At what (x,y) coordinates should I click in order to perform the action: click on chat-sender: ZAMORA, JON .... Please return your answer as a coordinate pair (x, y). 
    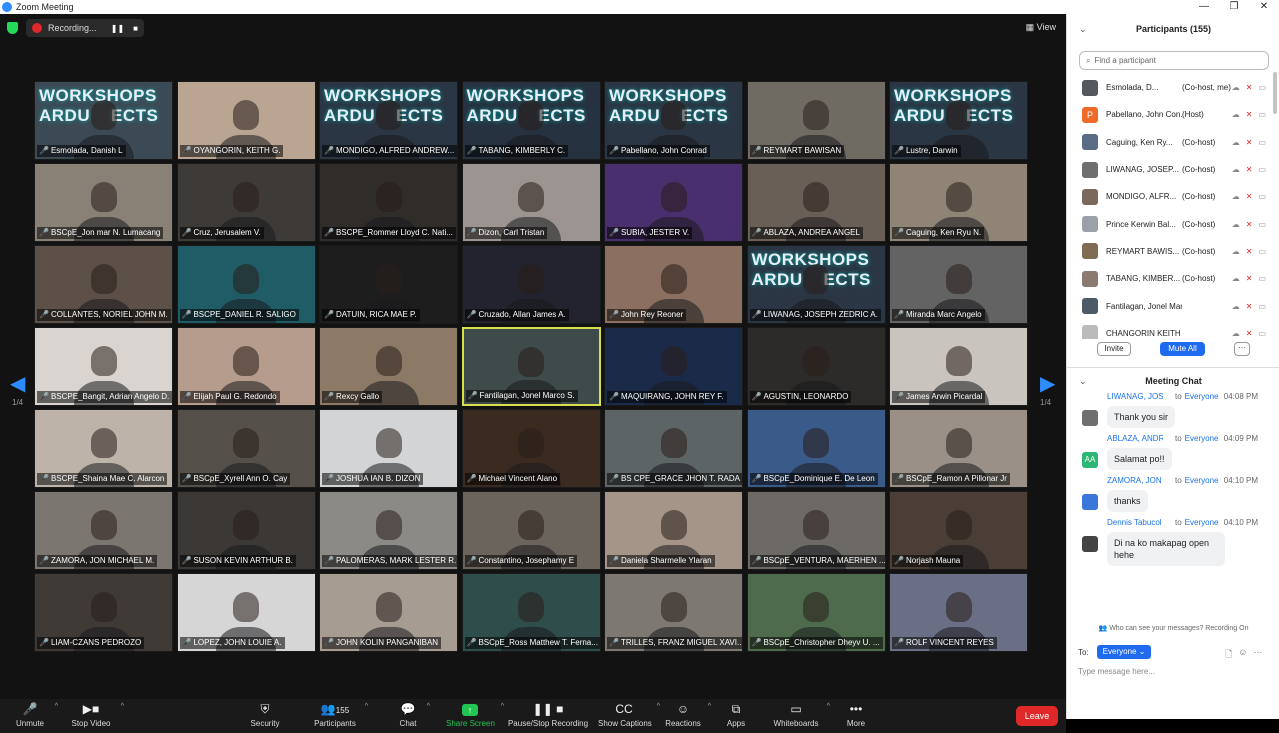
    Looking at the image, I should click on (1135, 483).